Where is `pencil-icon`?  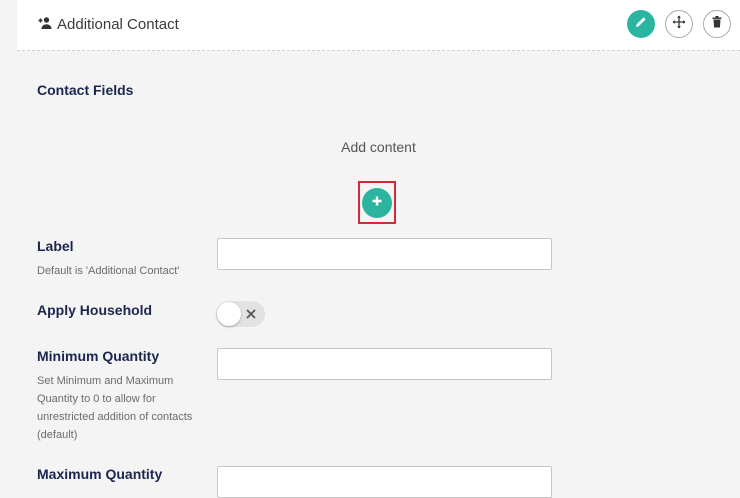
pencil-icon is located at coordinates (641, 24).